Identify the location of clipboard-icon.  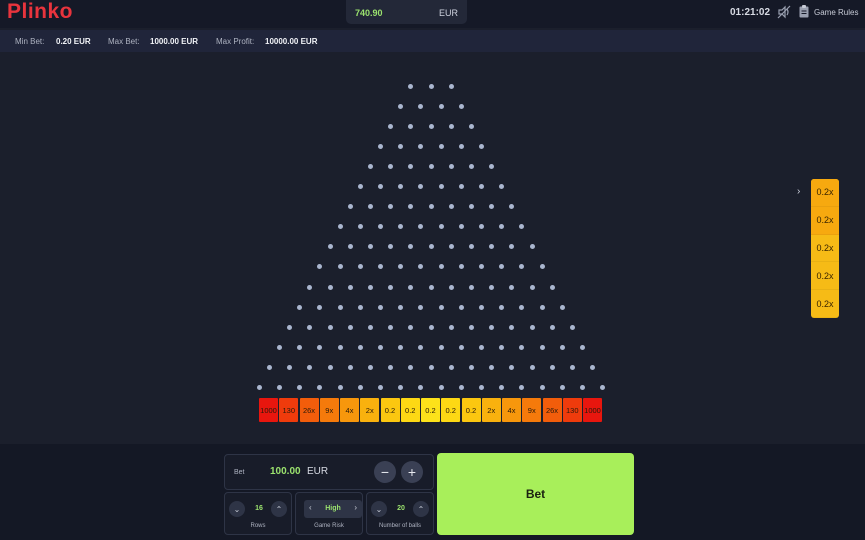
(804, 11).